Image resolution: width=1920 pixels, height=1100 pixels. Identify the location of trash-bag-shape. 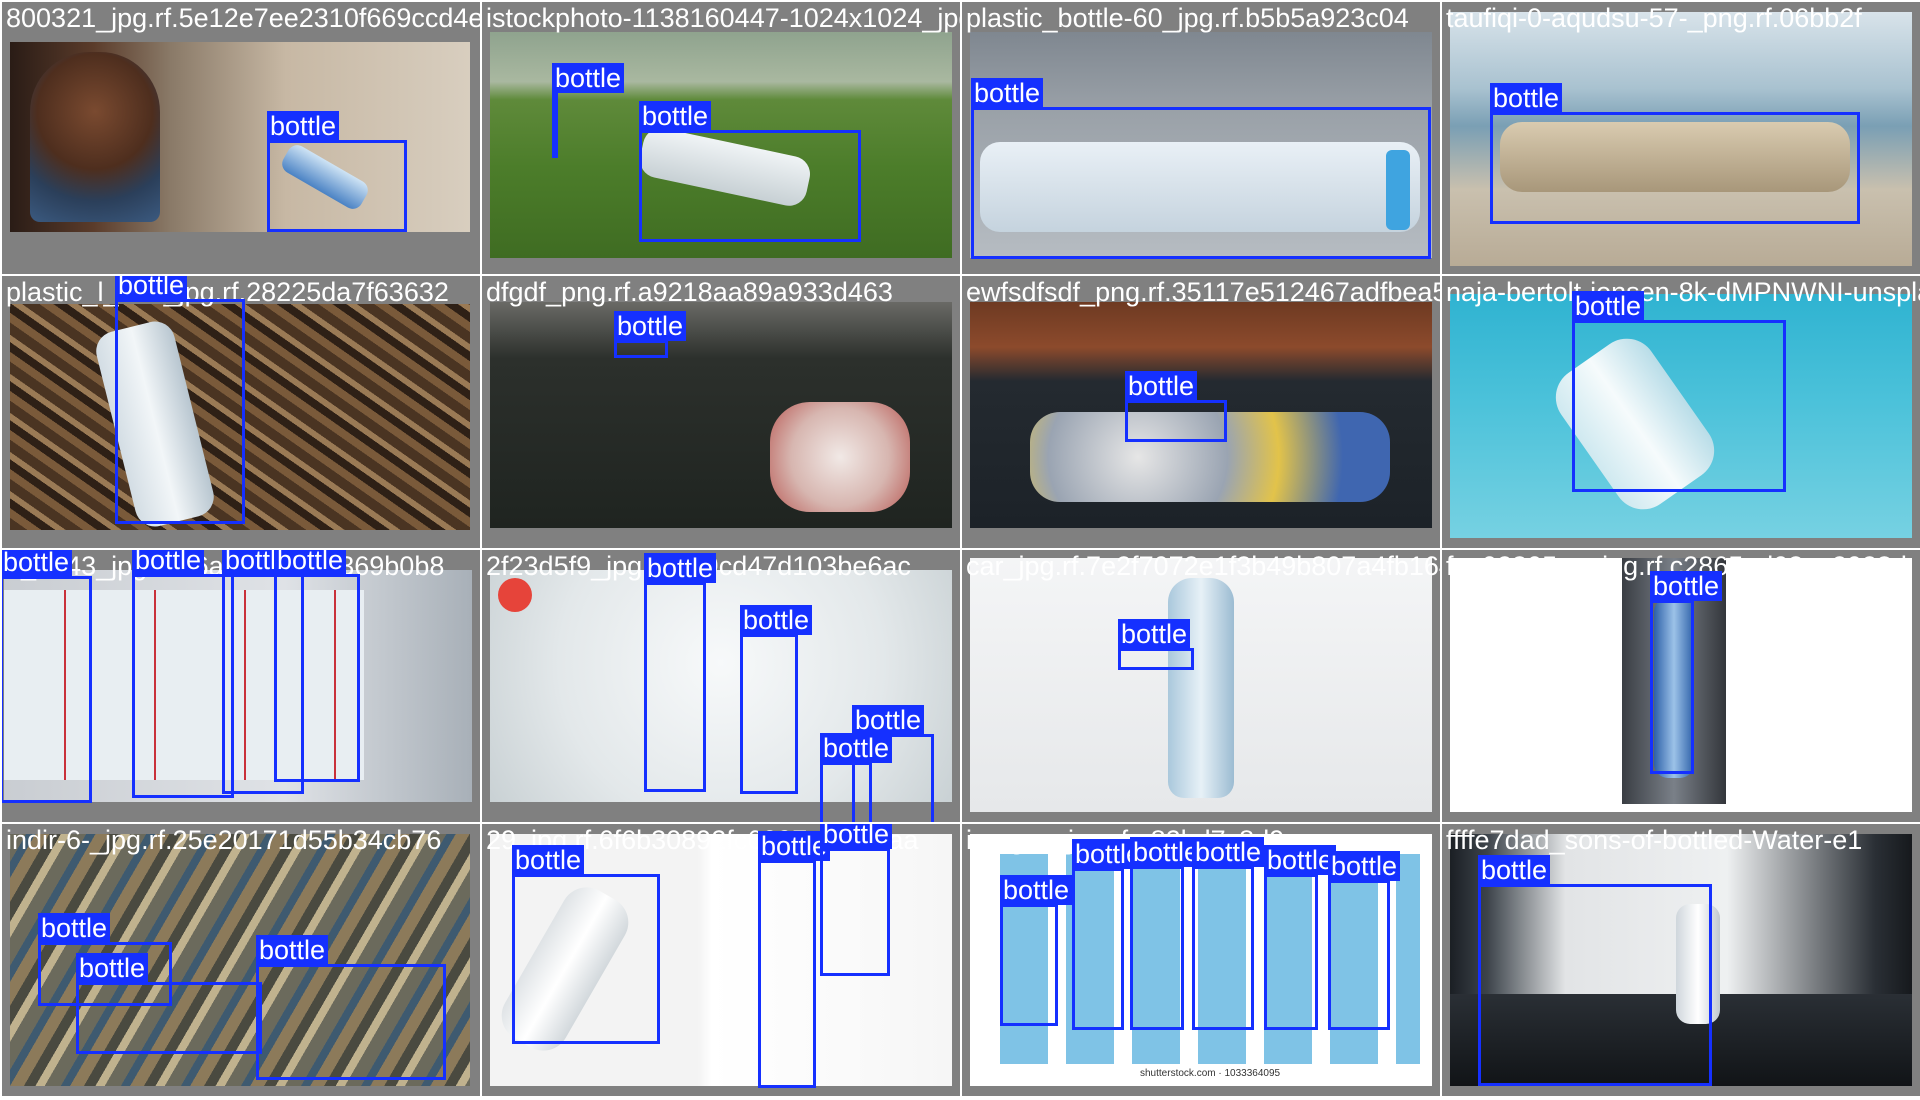
(840, 457).